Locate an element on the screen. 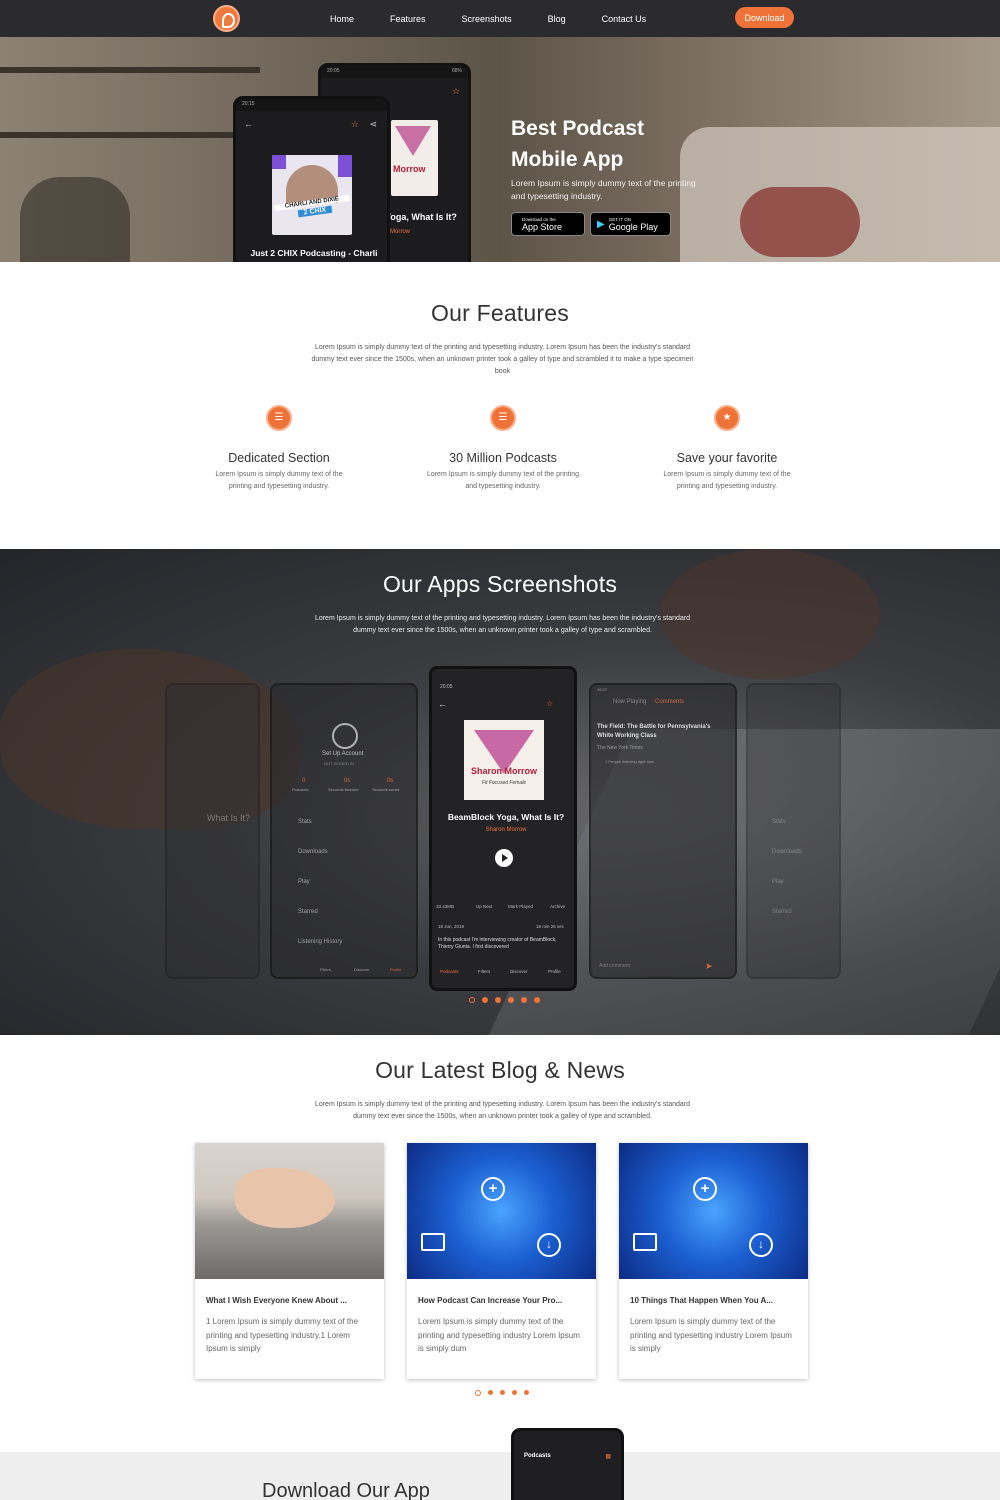  blog-image is located at coordinates (289, 1211).